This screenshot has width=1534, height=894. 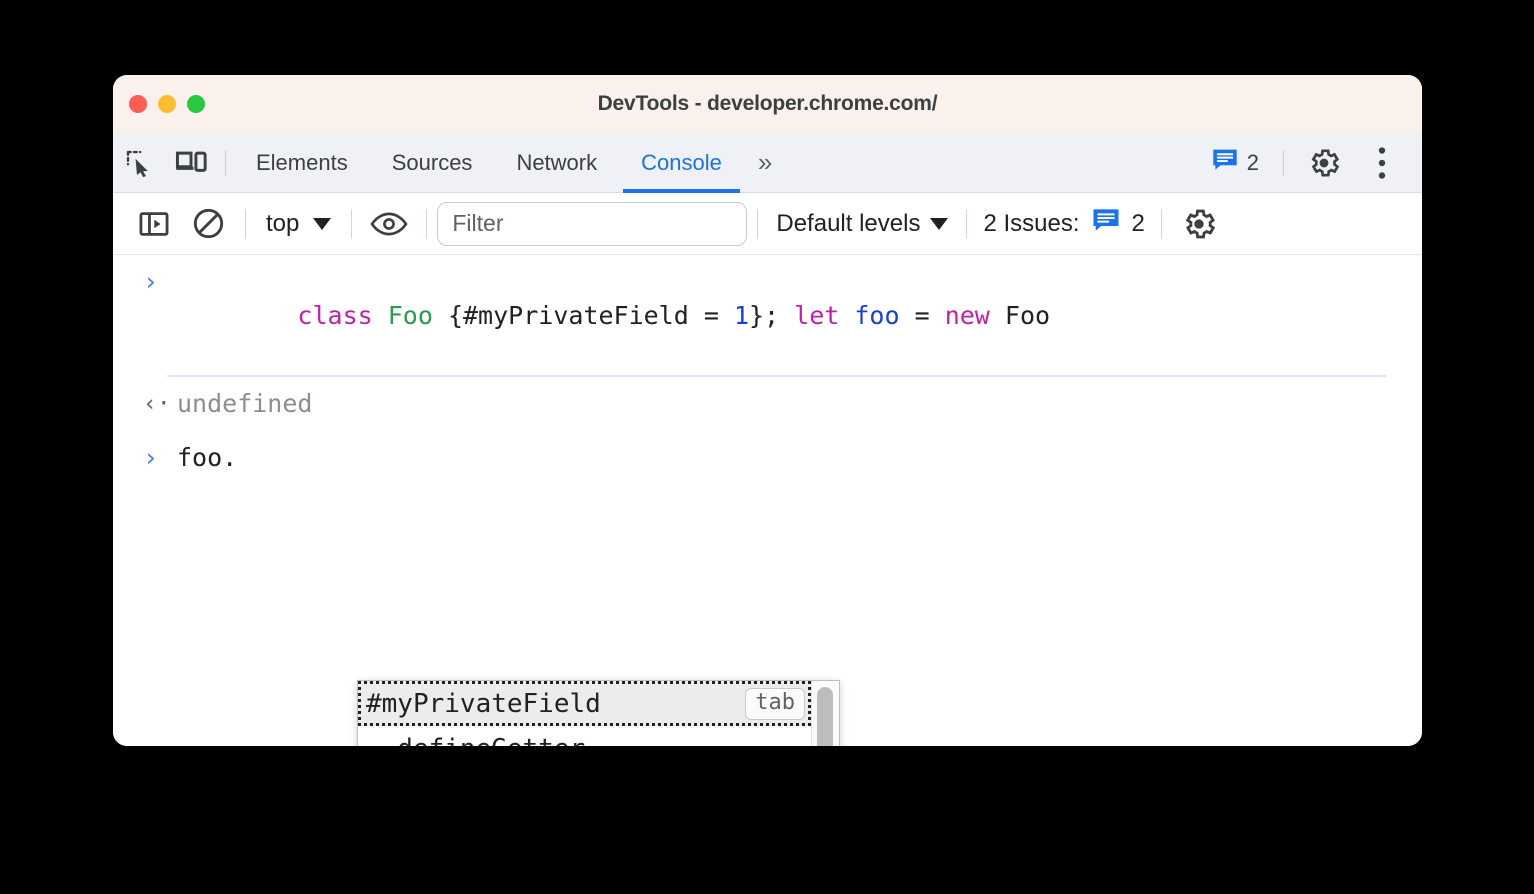 I want to click on autocomplete-scrollbar, so click(x=825, y=713).